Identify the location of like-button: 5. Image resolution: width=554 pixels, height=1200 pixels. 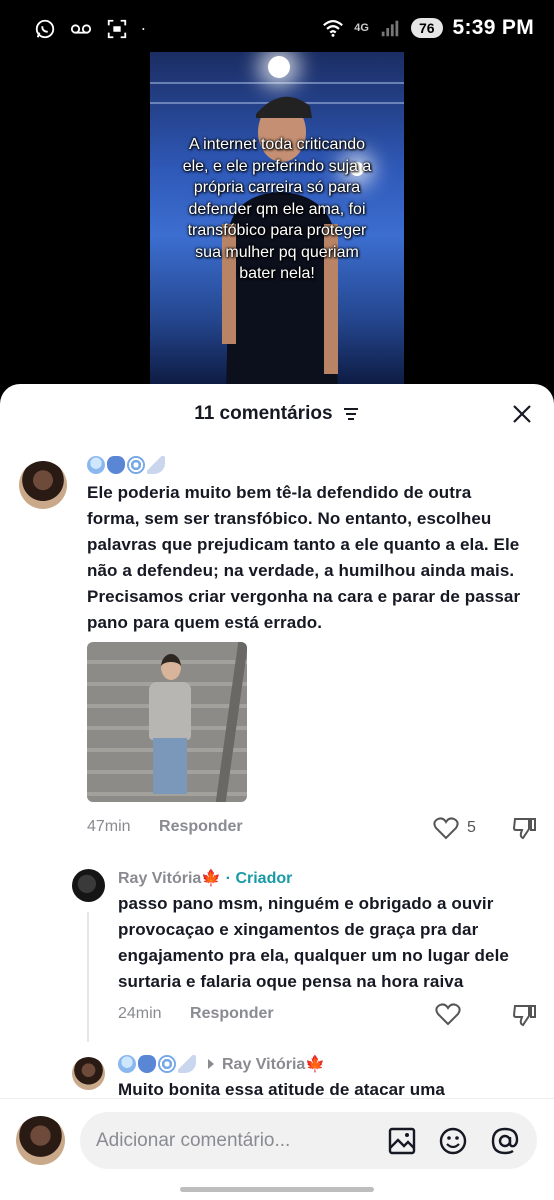
(454, 828).